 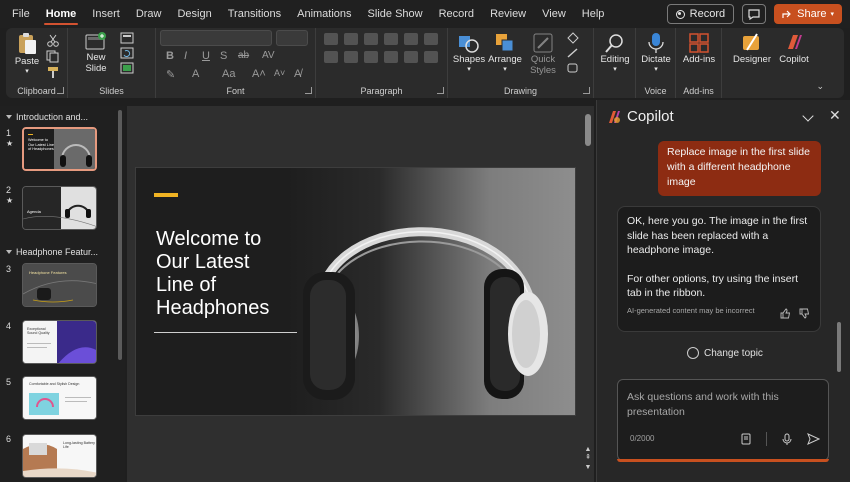 I want to click on tab-record: Record, so click(x=456, y=14).